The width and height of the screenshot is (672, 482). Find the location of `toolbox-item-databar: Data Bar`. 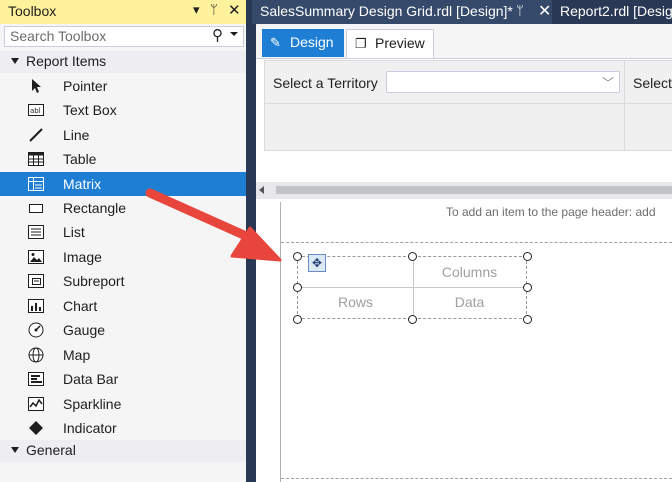

toolbox-item-databar: Data Bar is located at coordinates (123, 379).